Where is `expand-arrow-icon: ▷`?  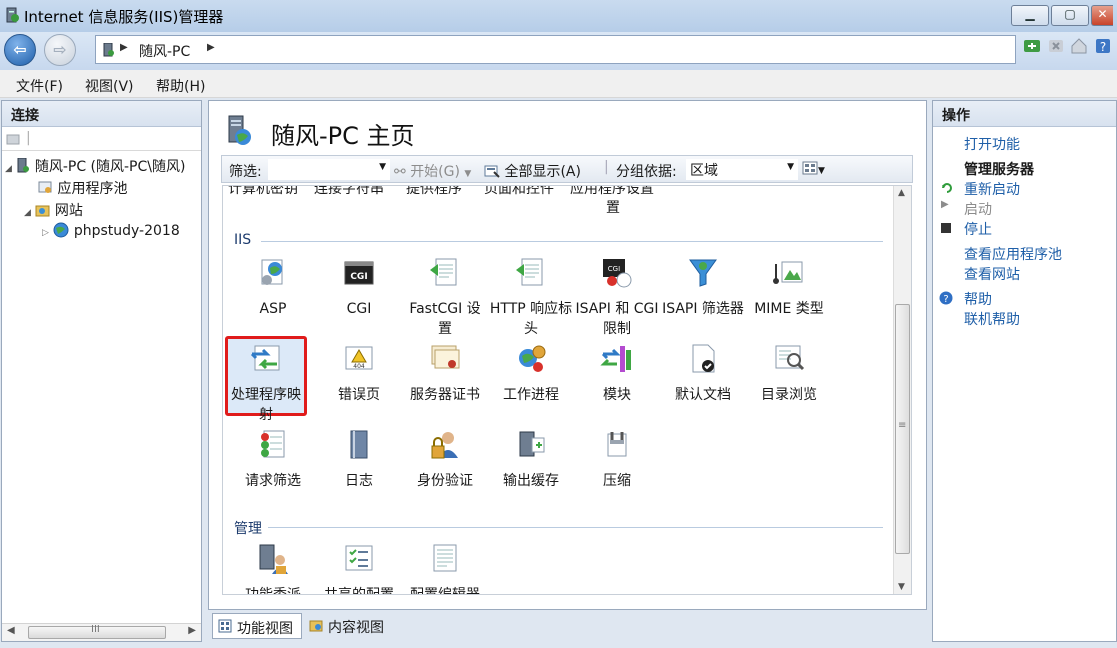 expand-arrow-icon: ▷ is located at coordinates (45, 233).